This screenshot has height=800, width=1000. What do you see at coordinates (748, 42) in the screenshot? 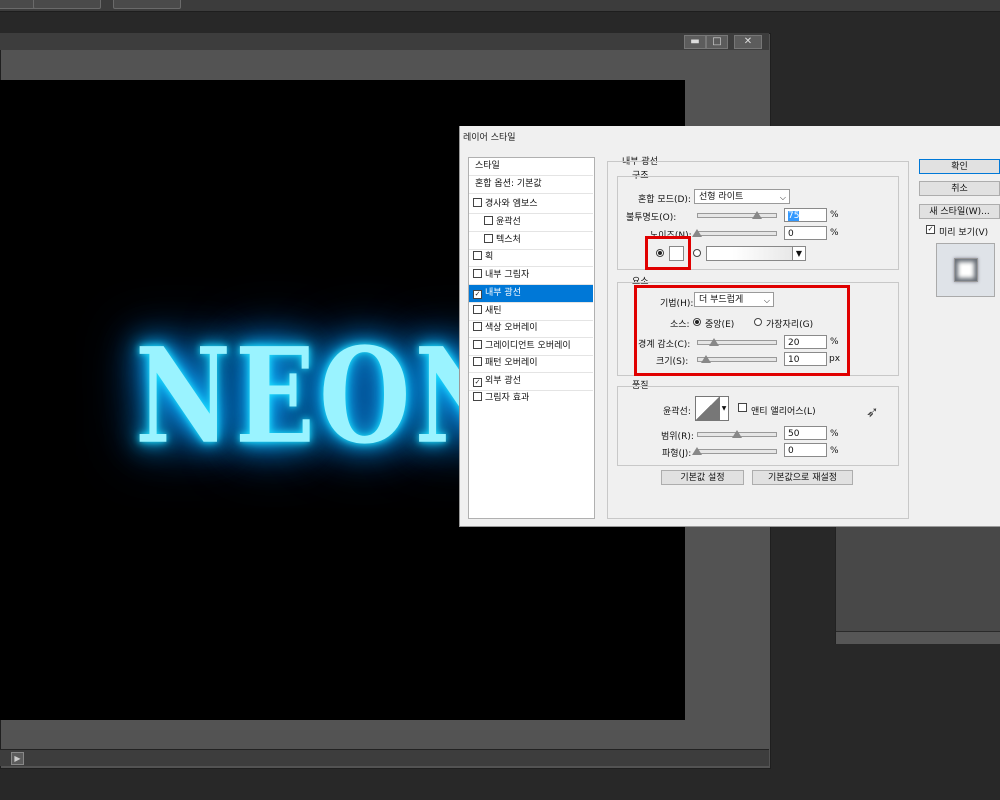
I see `close-button: ✕` at bounding box center [748, 42].